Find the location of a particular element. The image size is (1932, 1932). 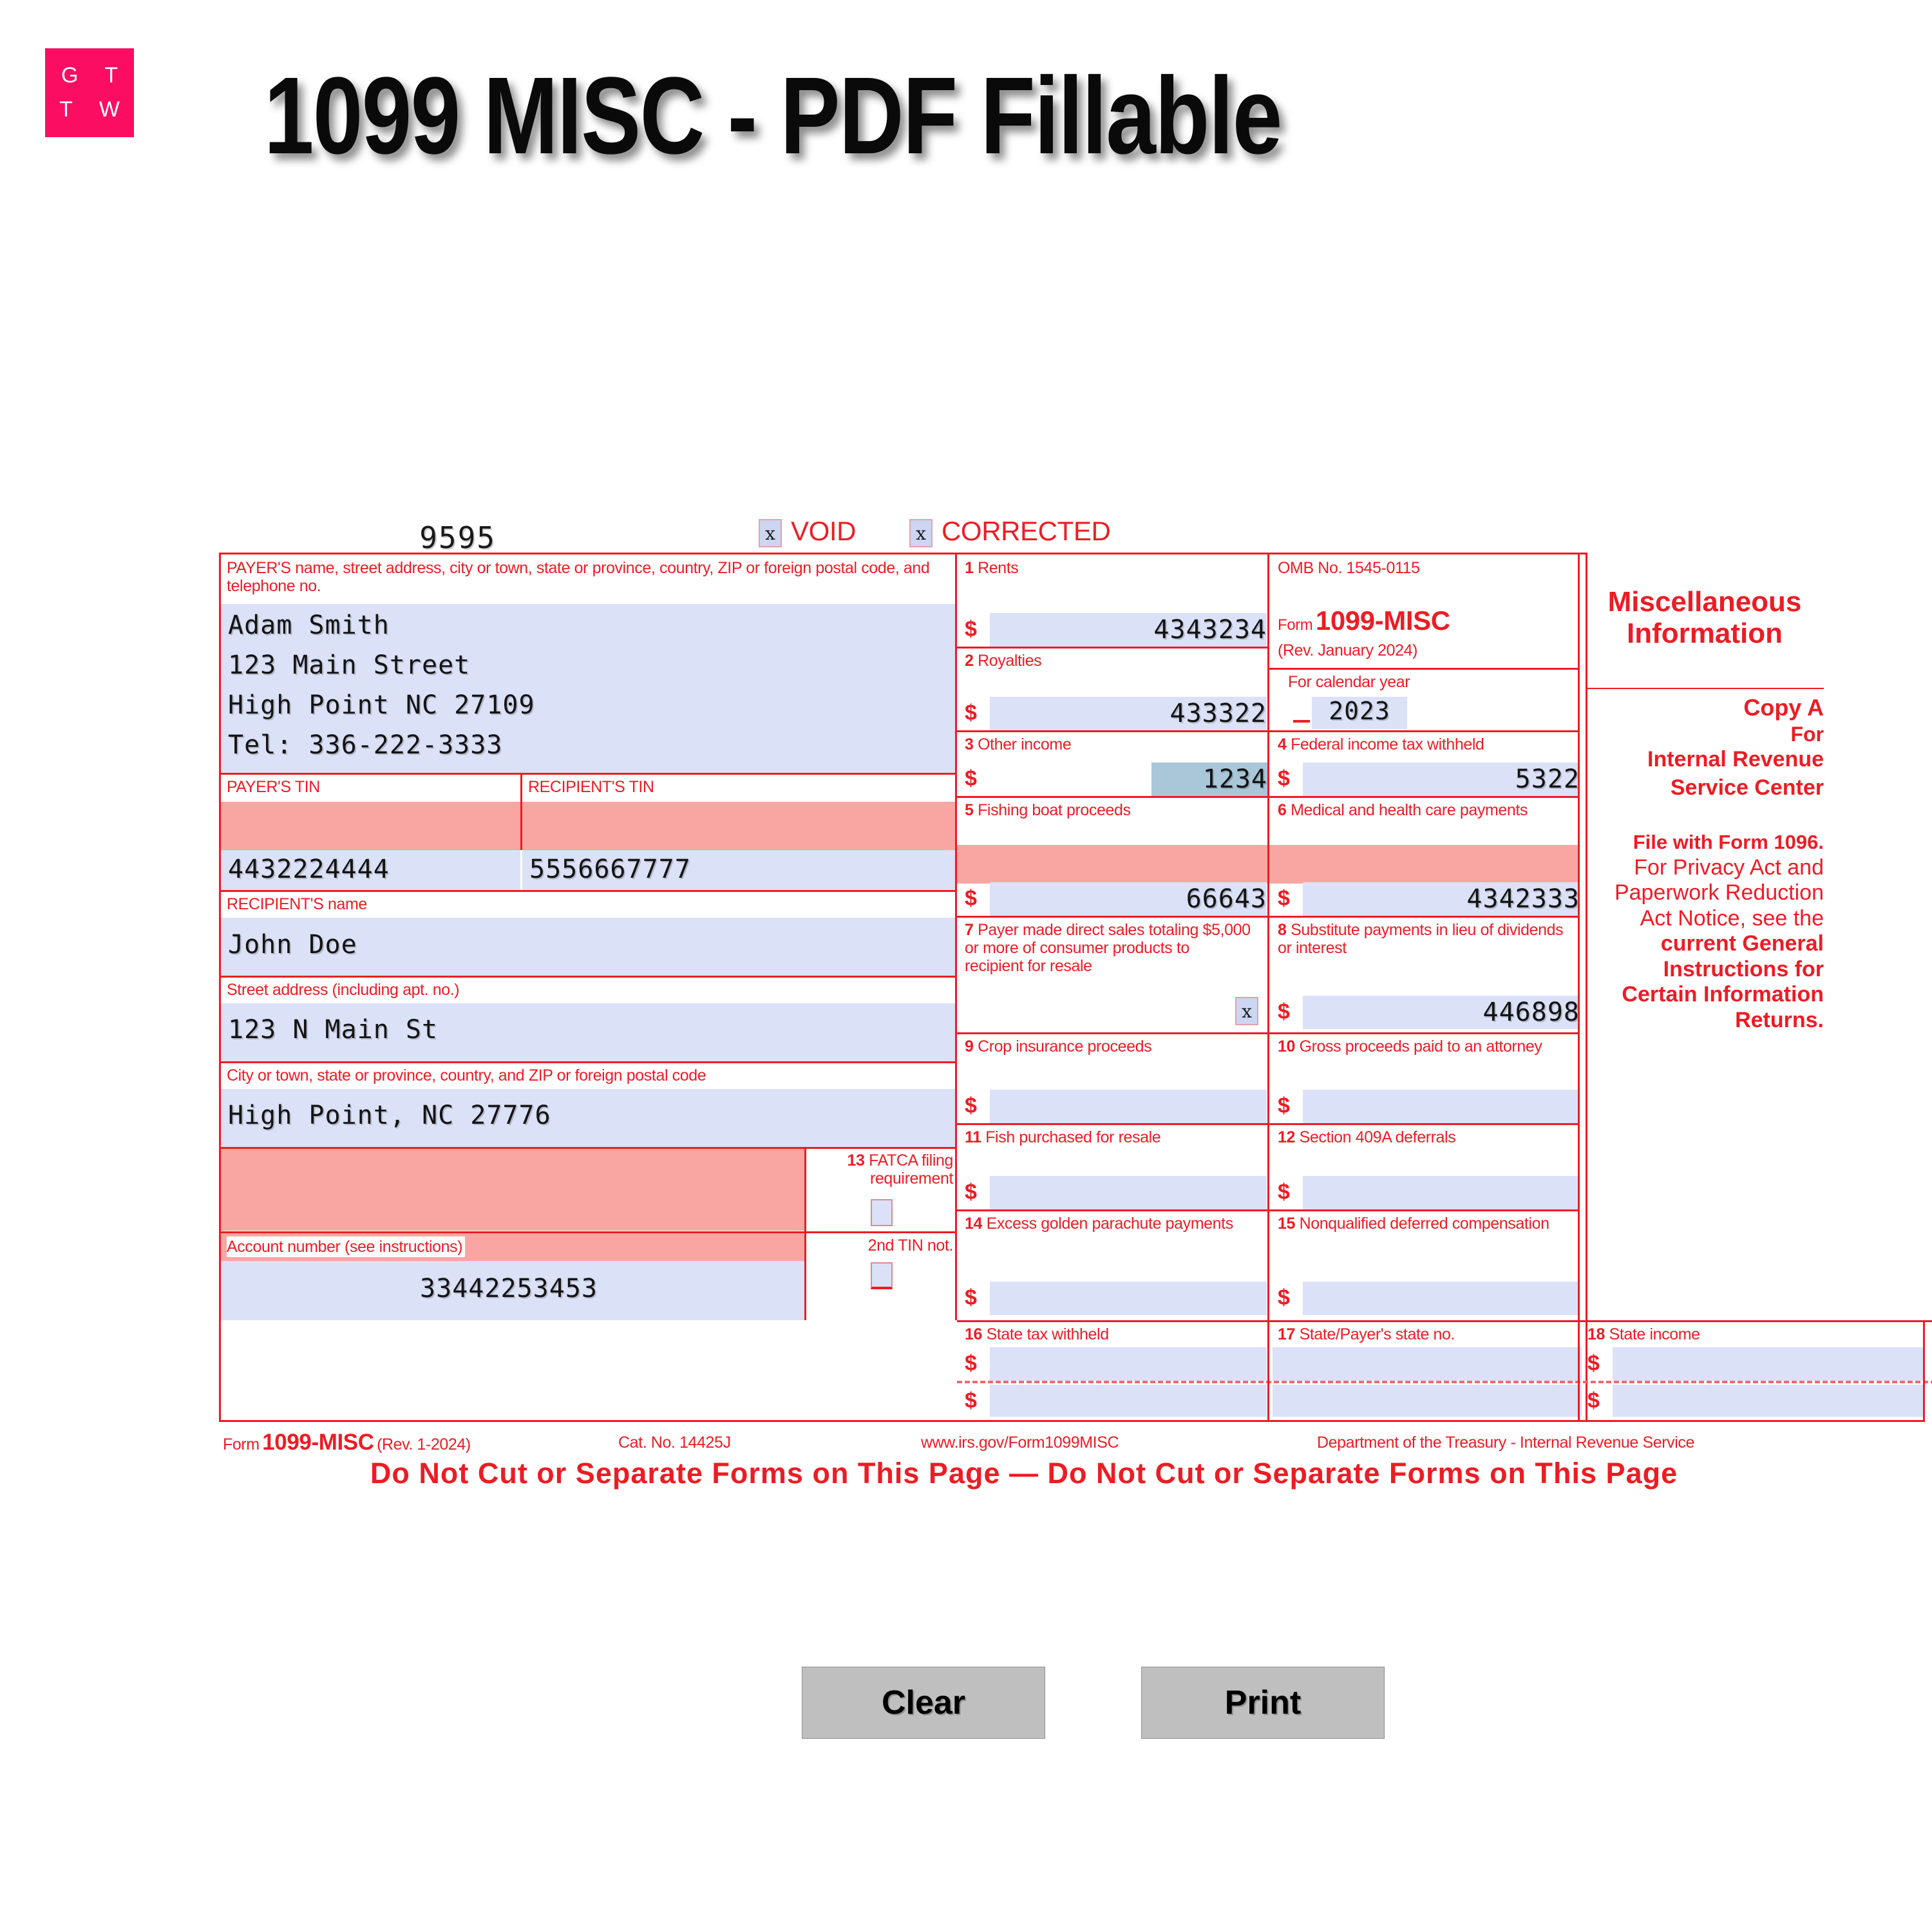

misc-information-line-1: Miscellaneous is located at coordinates (1704, 602).